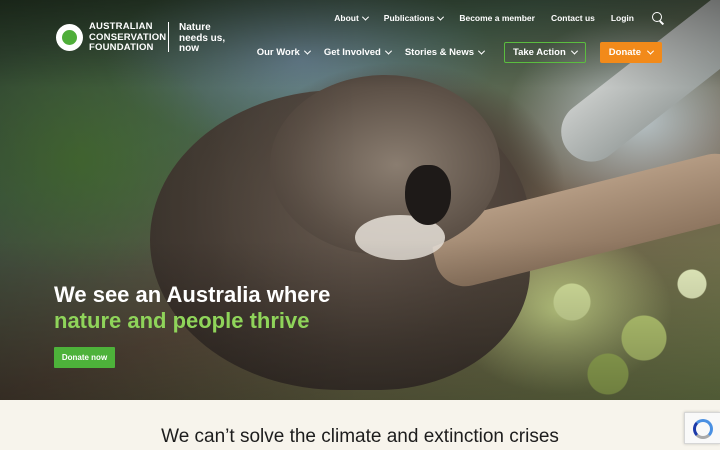 This screenshot has height=450, width=720. Describe the element at coordinates (168, 37) in the screenshot. I see `logo-divider` at that location.